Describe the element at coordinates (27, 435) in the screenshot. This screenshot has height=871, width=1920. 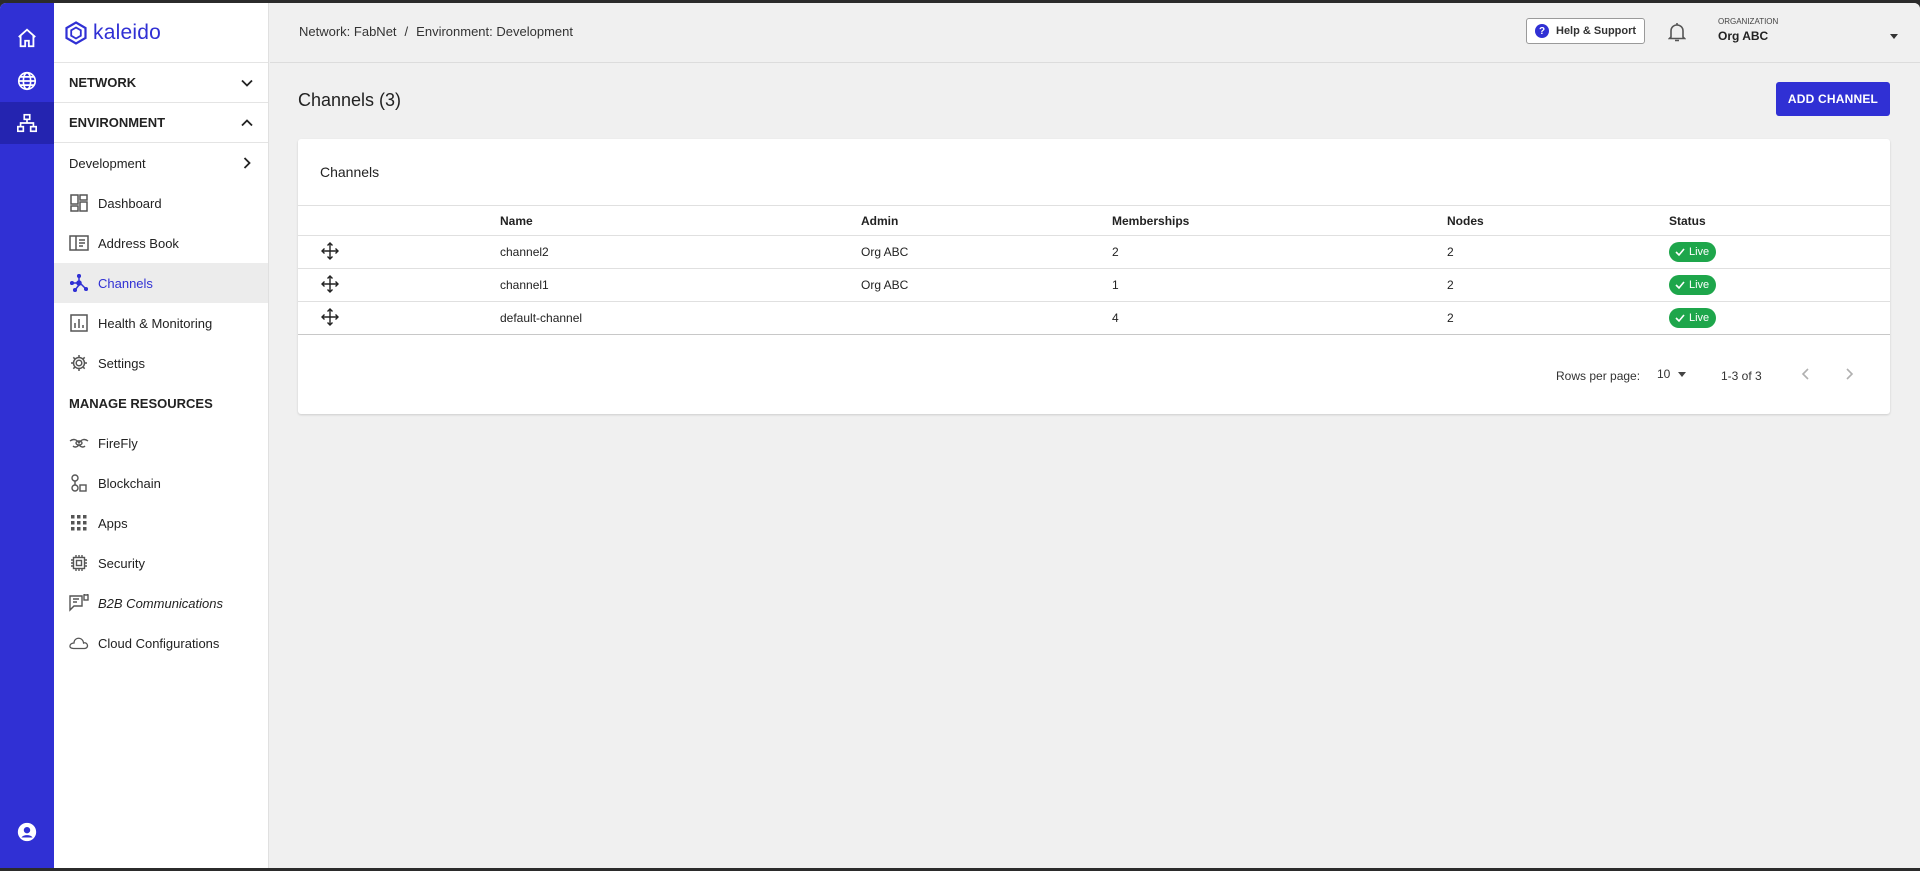
I see `icon-rail` at that location.